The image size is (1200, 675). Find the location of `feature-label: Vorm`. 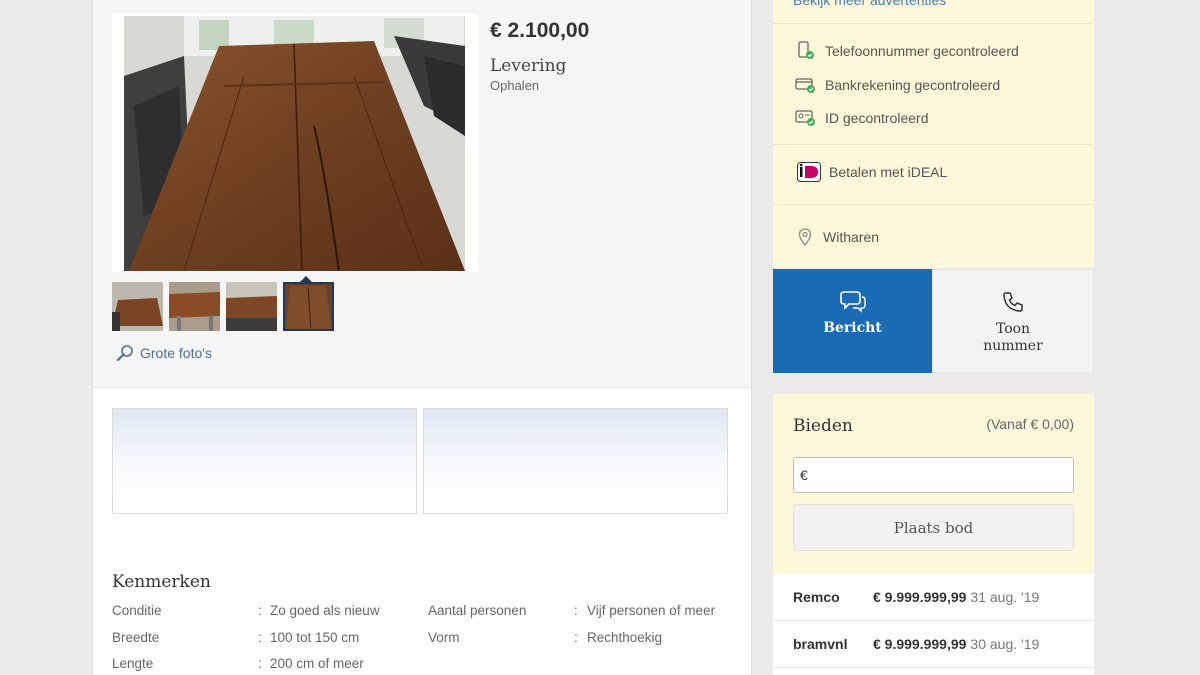

feature-label: Vorm is located at coordinates (444, 637).